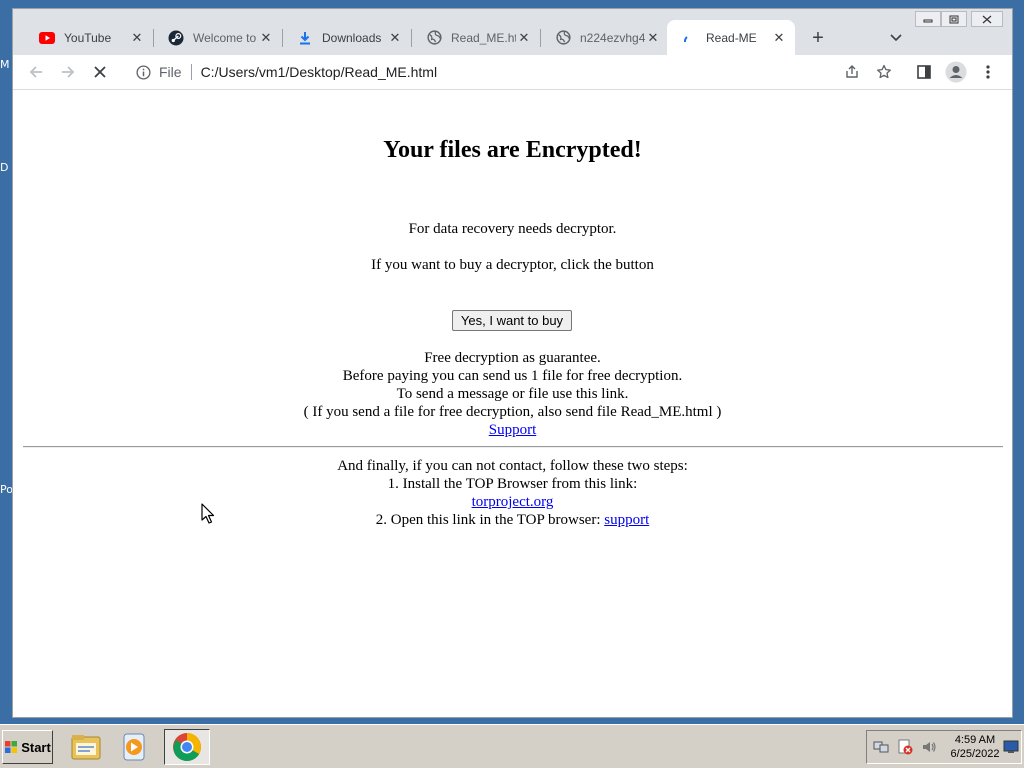  What do you see at coordinates (689, 38) in the screenshot?
I see `loading-icon` at bounding box center [689, 38].